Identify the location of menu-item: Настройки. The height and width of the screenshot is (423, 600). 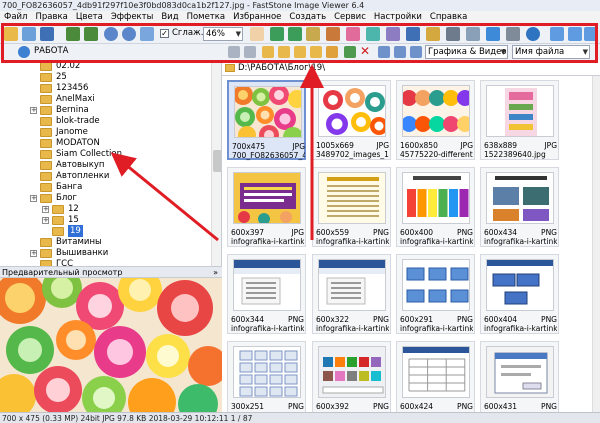
(398, 17).